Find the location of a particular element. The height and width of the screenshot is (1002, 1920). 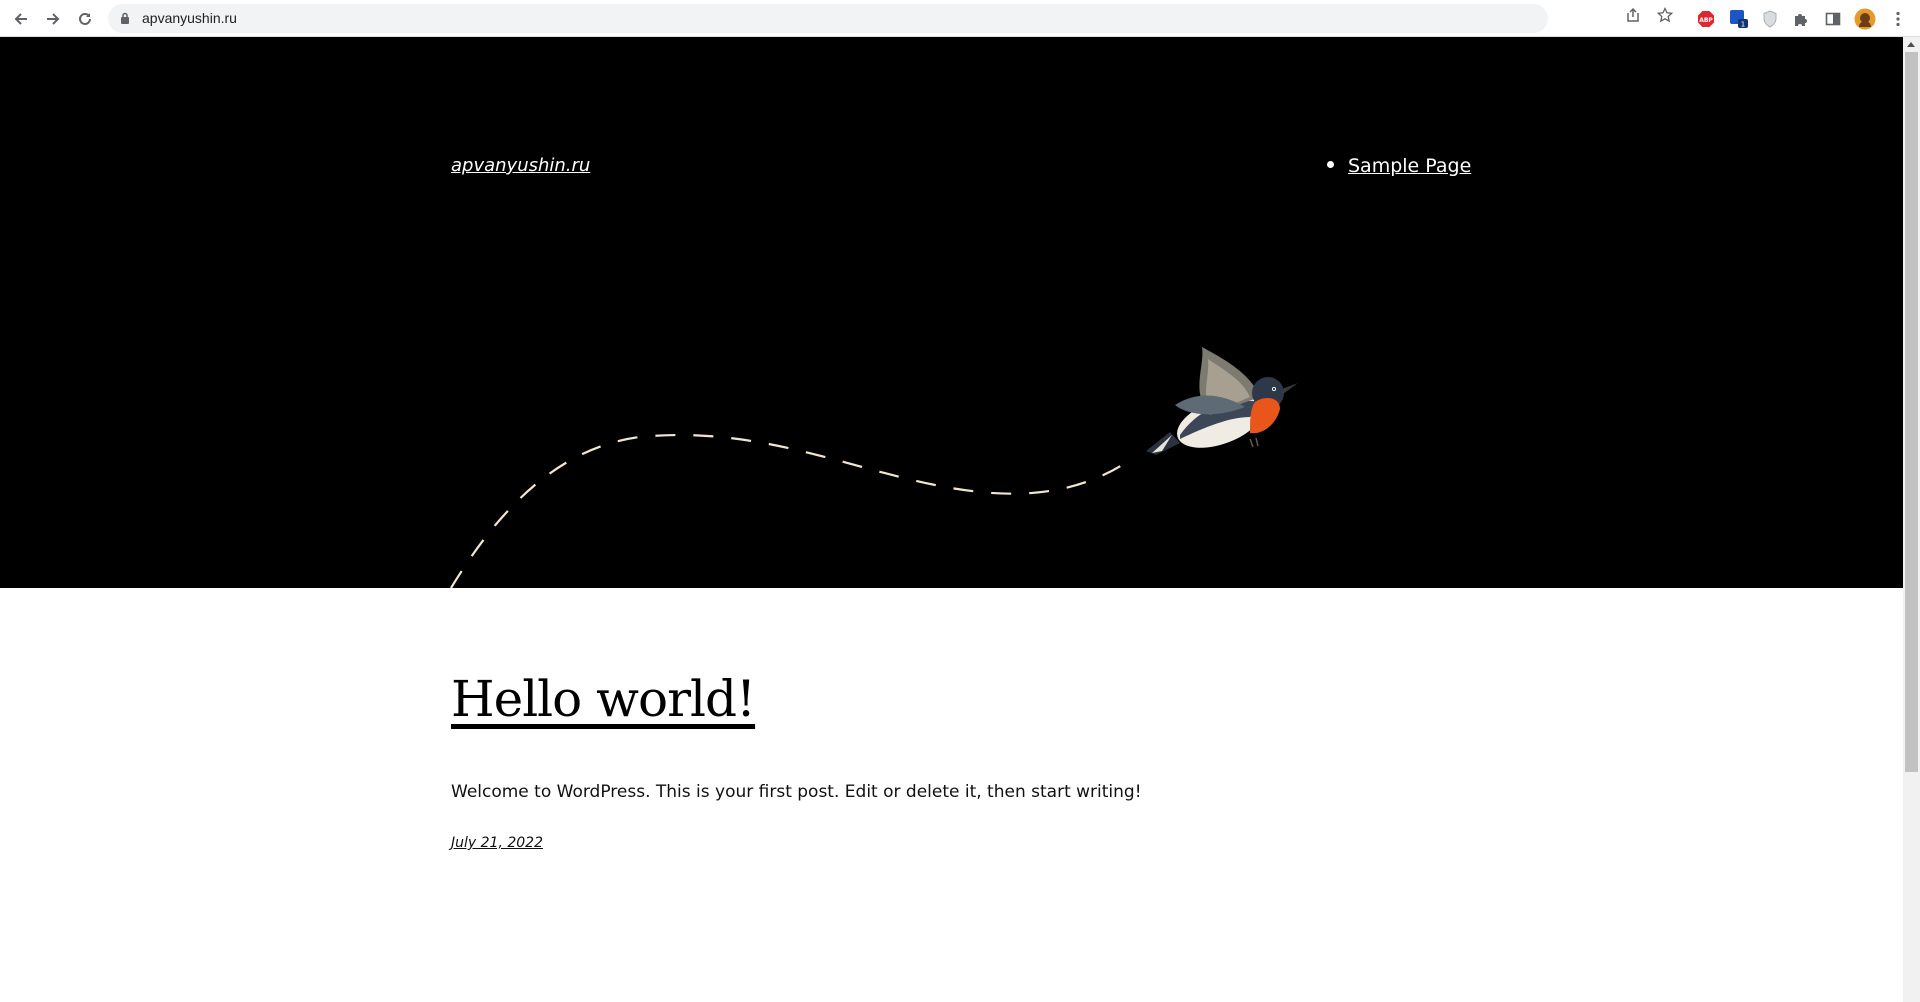

svg-text: ABP is located at coordinates (1706, 20).